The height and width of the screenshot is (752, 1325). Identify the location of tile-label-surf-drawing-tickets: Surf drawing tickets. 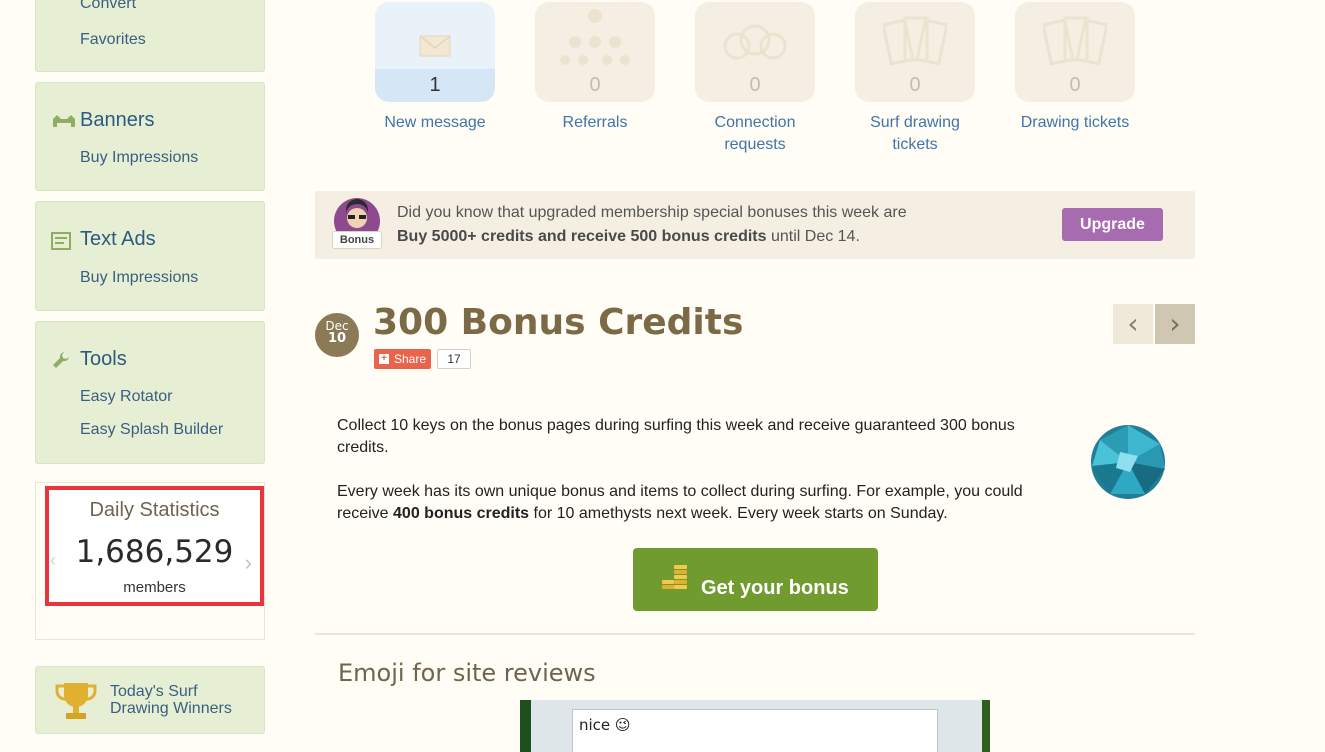
(915, 134).